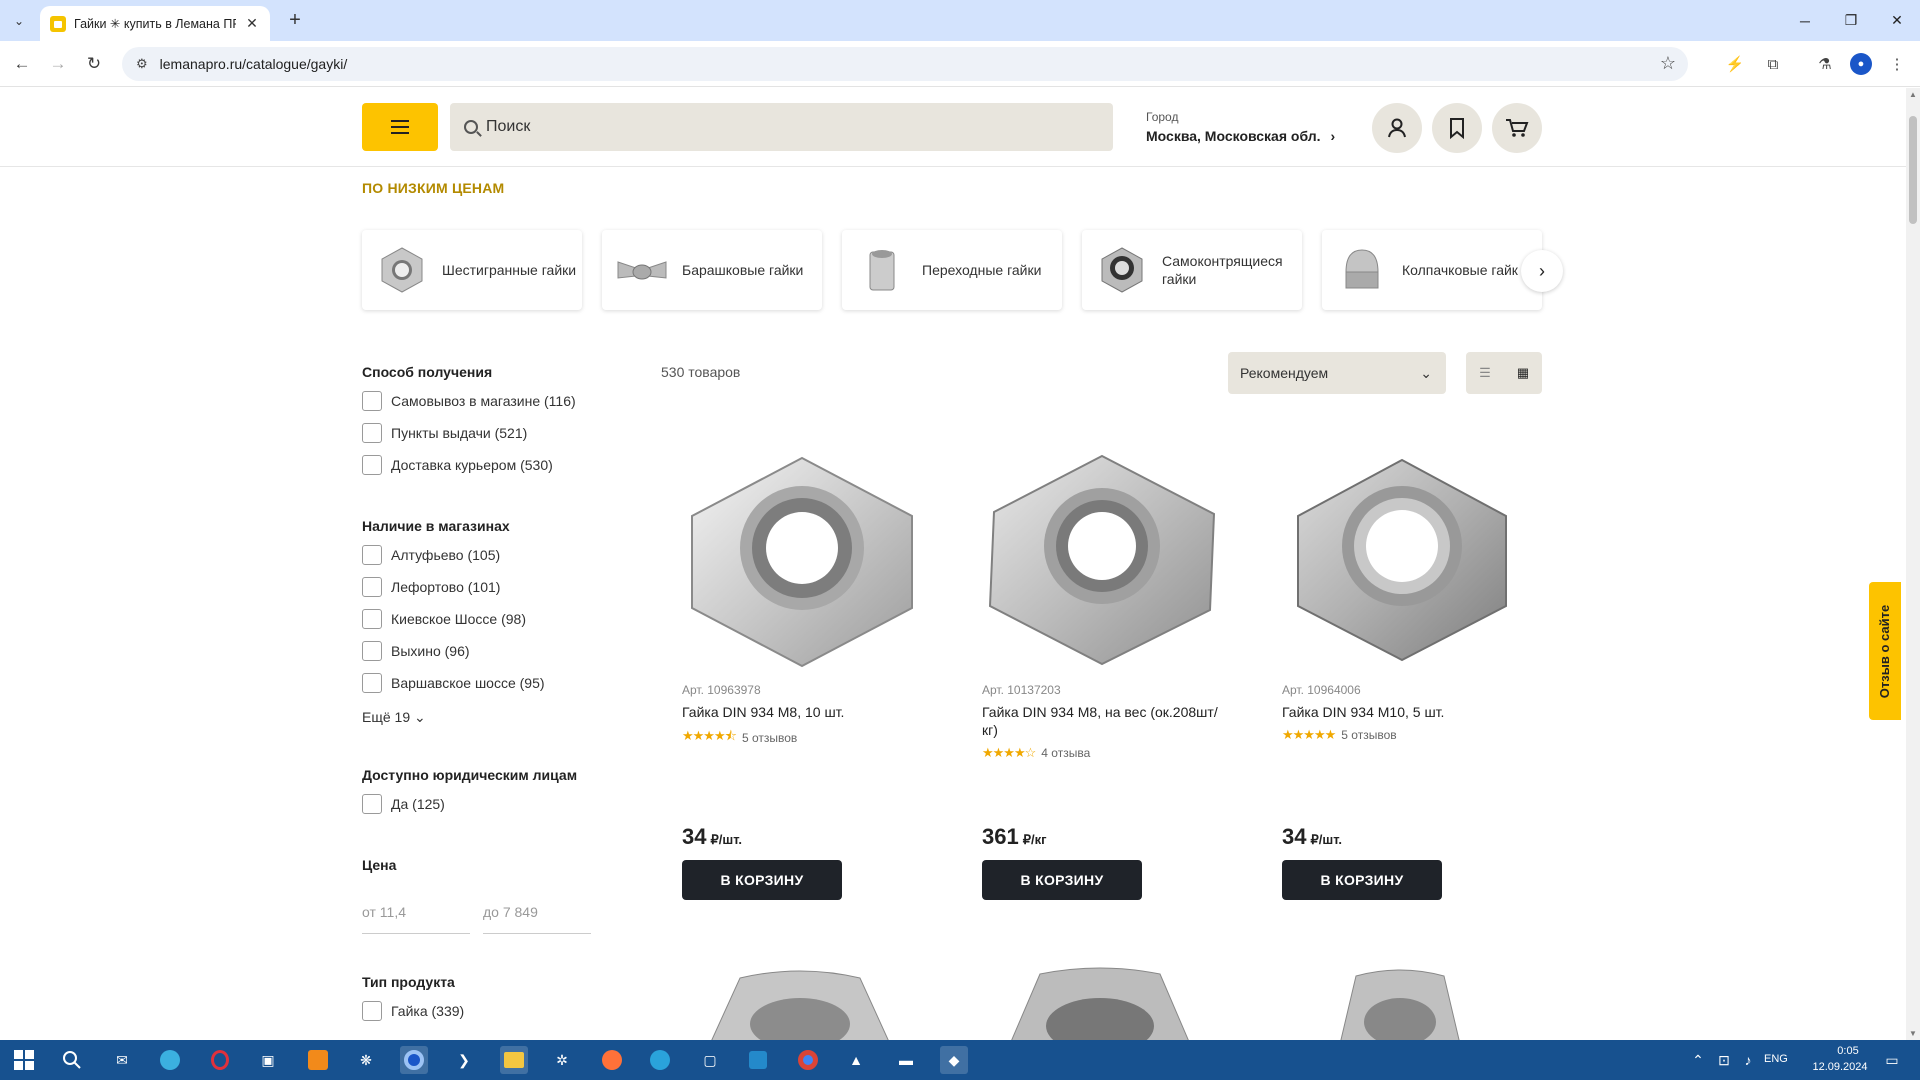 The height and width of the screenshot is (1080, 1920). What do you see at coordinates (1102, 721) in the screenshot?
I see `product-name: Гайка DIN 934 M8, на вес (ок.208шт/кг)` at bounding box center [1102, 721].